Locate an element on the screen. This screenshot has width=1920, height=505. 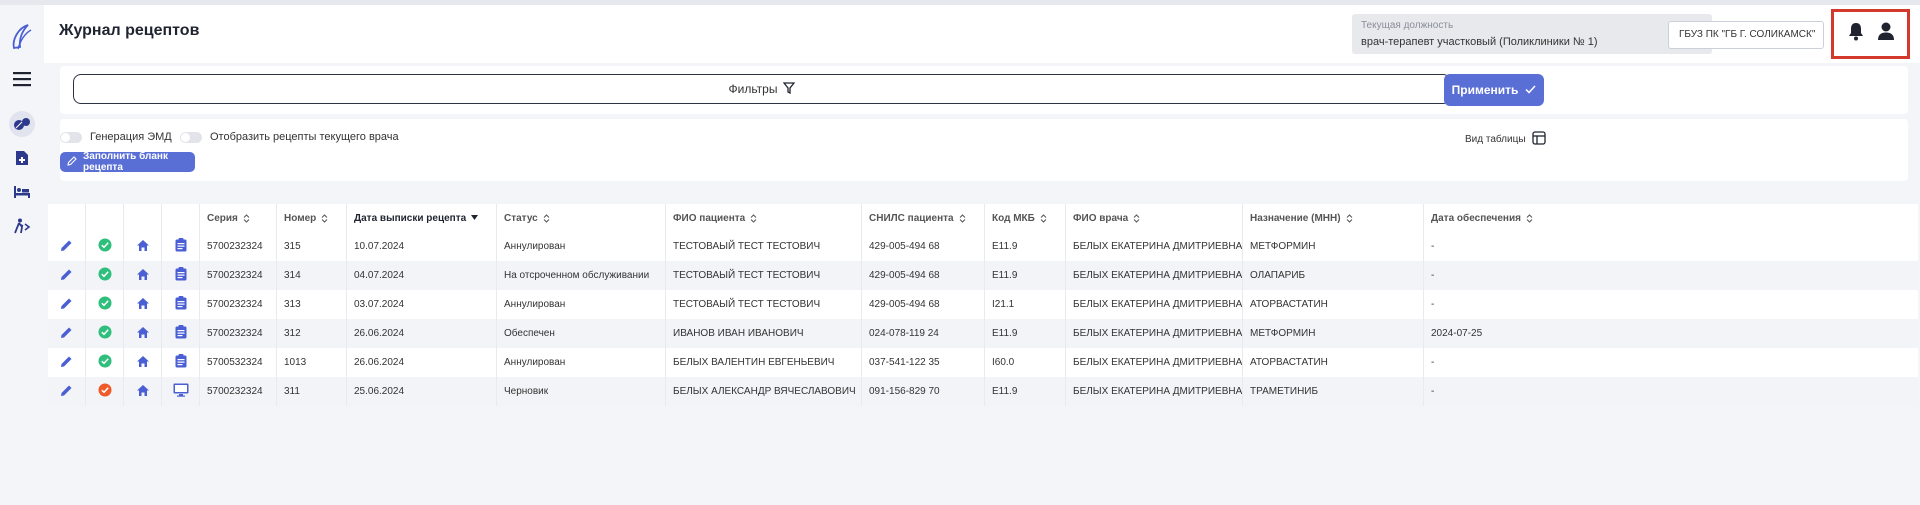
apply-button: Применить is located at coordinates (1494, 90).